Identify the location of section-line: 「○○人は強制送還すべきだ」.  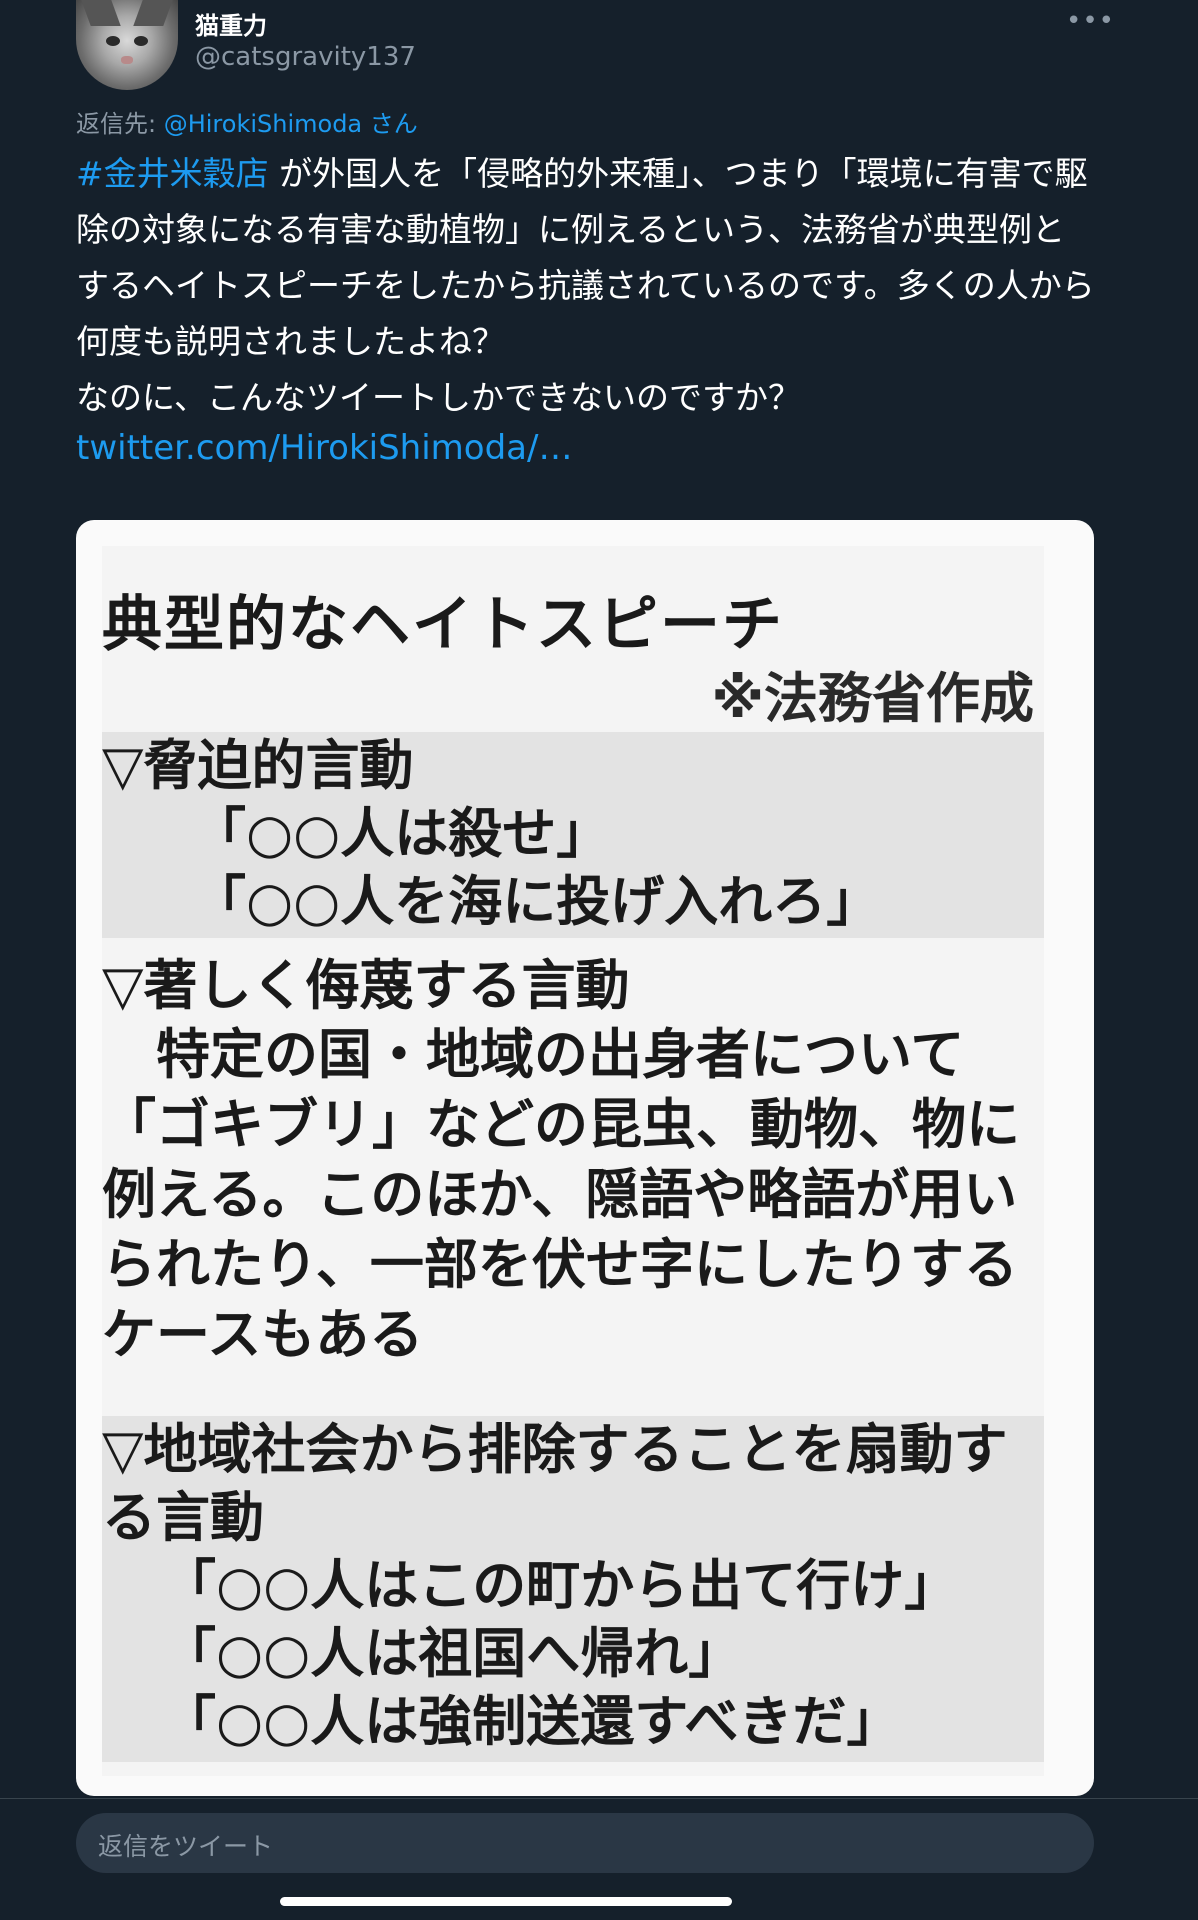
(531, 1721).